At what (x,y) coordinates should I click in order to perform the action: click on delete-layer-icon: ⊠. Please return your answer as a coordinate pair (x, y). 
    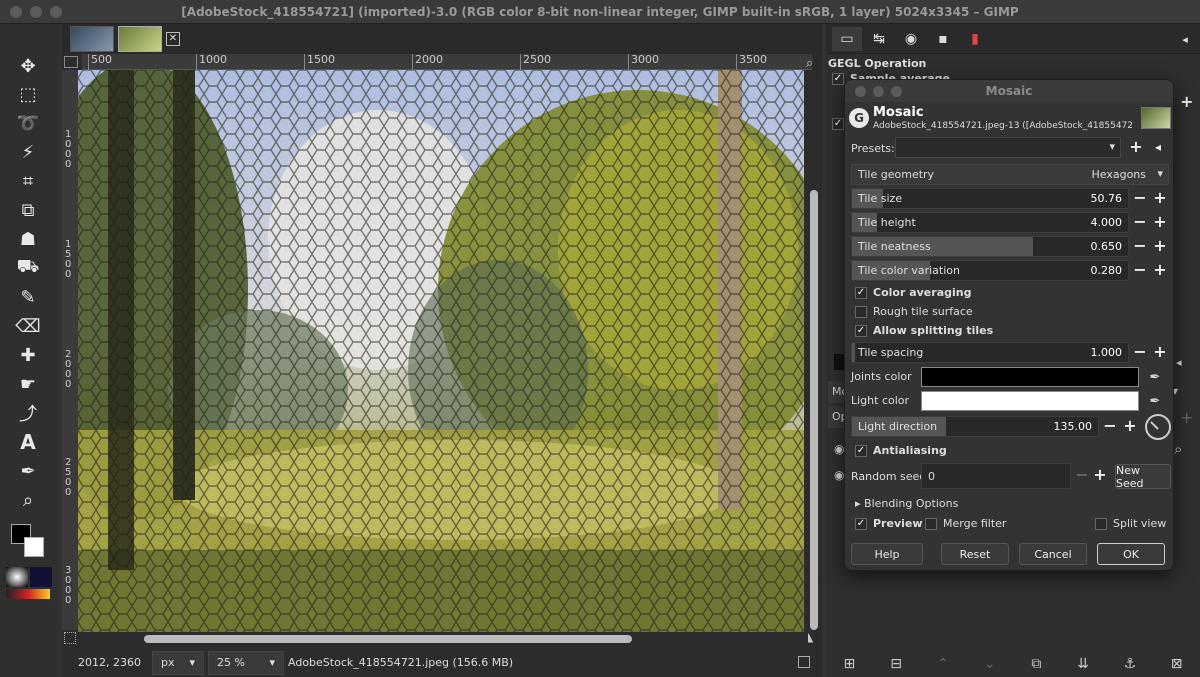
    Looking at the image, I should click on (1176, 664).